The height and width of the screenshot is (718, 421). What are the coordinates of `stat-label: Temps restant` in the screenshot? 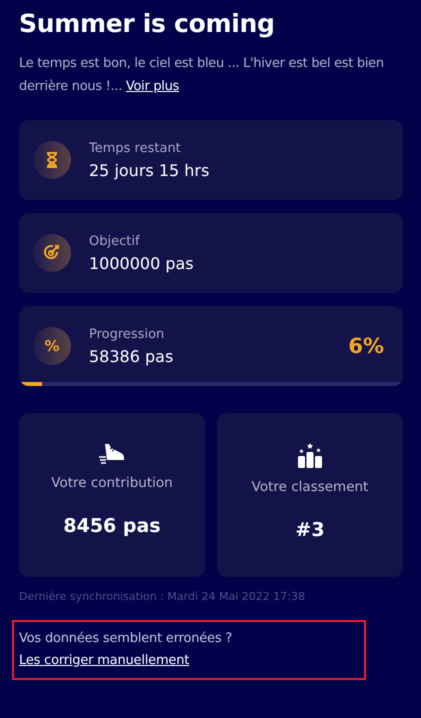 It's located at (135, 148).